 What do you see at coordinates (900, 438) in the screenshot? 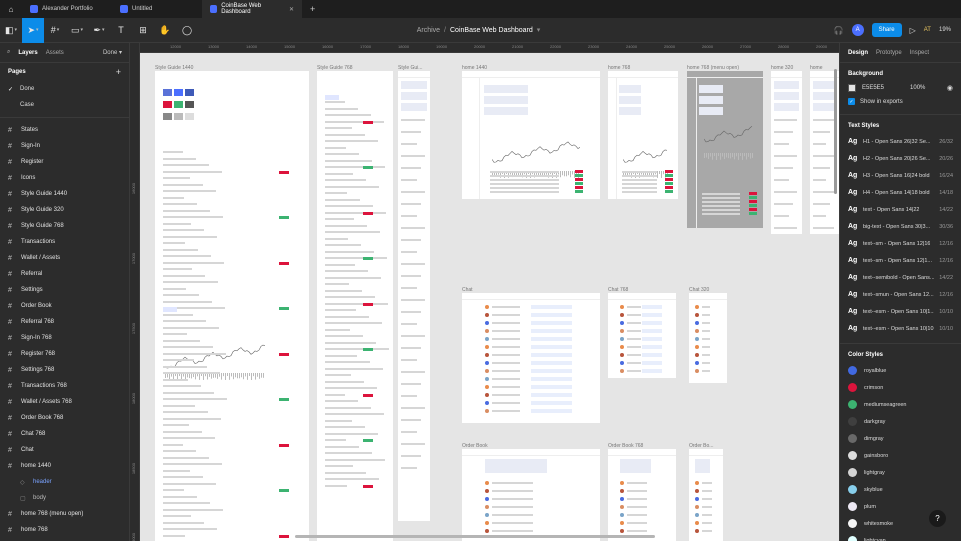
I see `color-style-item: dimgray` at bounding box center [900, 438].